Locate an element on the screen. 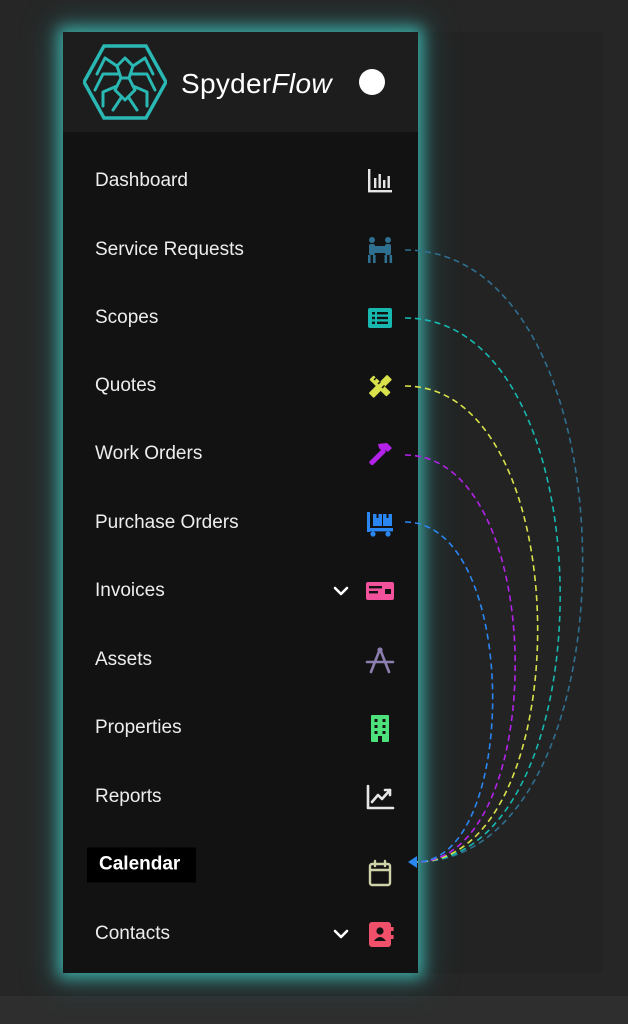 This screenshot has width=628, height=1024. sidebar-item-quotes: Quotes is located at coordinates (240, 386).